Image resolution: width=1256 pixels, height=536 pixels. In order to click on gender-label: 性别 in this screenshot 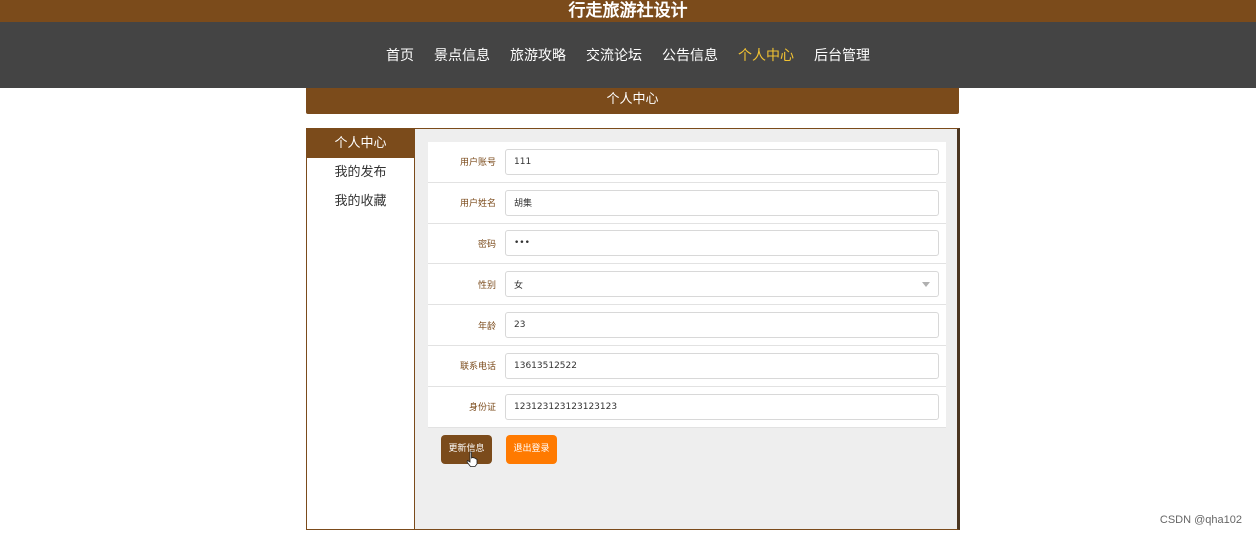, I will do `click(486, 285)`.